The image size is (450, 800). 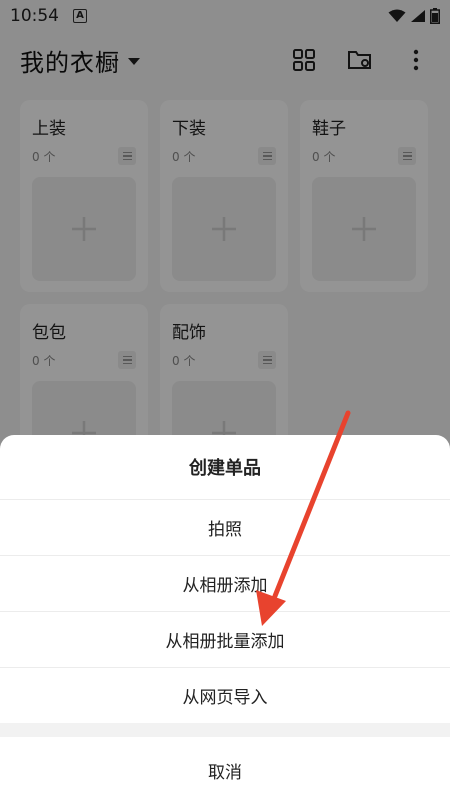 What do you see at coordinates (225, 730) in the screenshot?
I see `sheet-divider` at bounding box center [225, 730].